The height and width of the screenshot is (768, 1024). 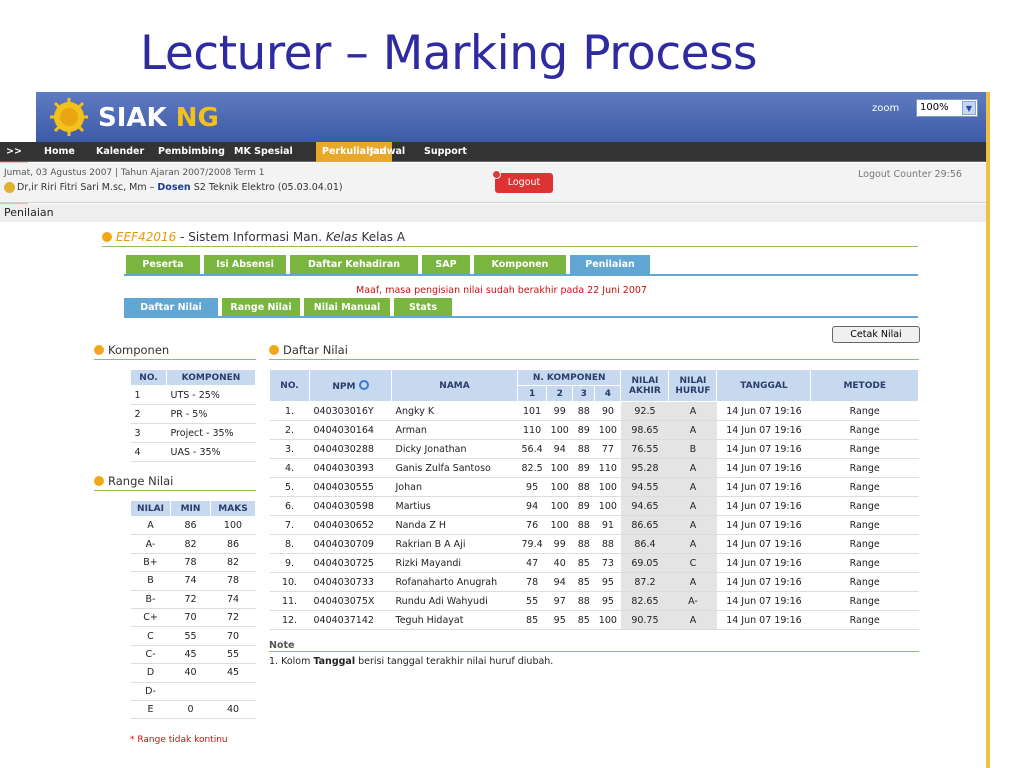 What do you see at coordinates (559, 411) in the screenshot?
I see `table-cell: 99` at bounding box center [559, 411].